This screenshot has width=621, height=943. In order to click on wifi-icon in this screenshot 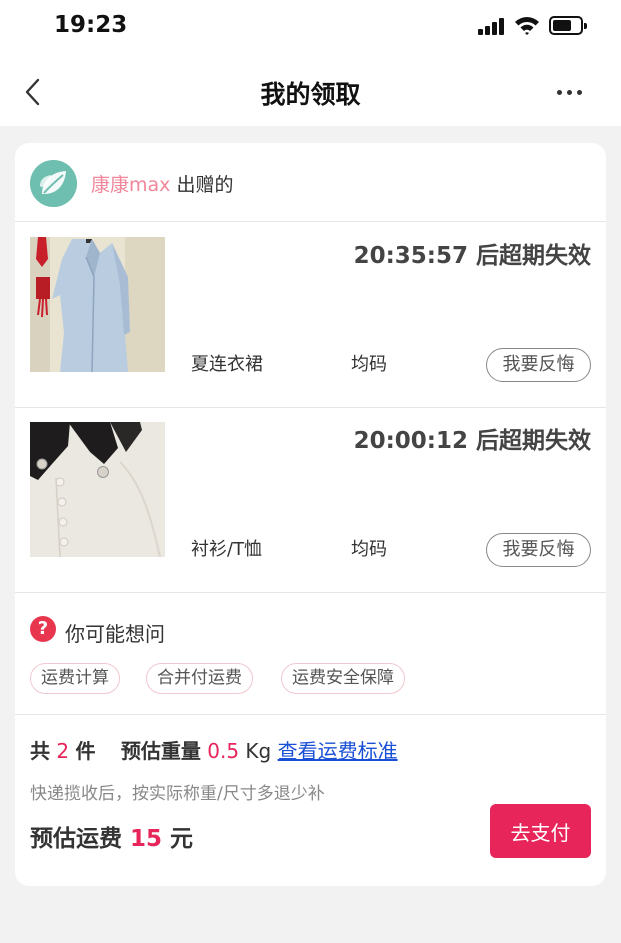, I will do `click(527, 26)`.